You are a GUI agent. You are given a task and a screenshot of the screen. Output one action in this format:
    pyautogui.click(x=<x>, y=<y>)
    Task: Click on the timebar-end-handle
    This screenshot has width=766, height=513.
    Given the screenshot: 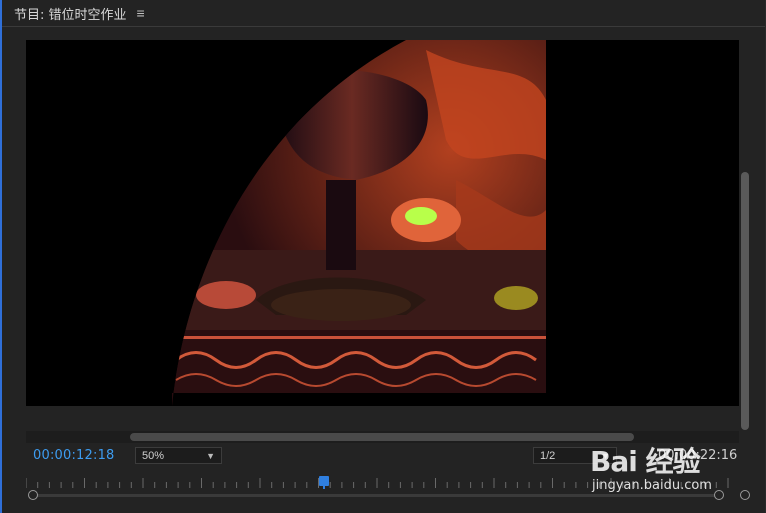 What is the action you would take?
    pyautogui.click(x=745, y=495)
    